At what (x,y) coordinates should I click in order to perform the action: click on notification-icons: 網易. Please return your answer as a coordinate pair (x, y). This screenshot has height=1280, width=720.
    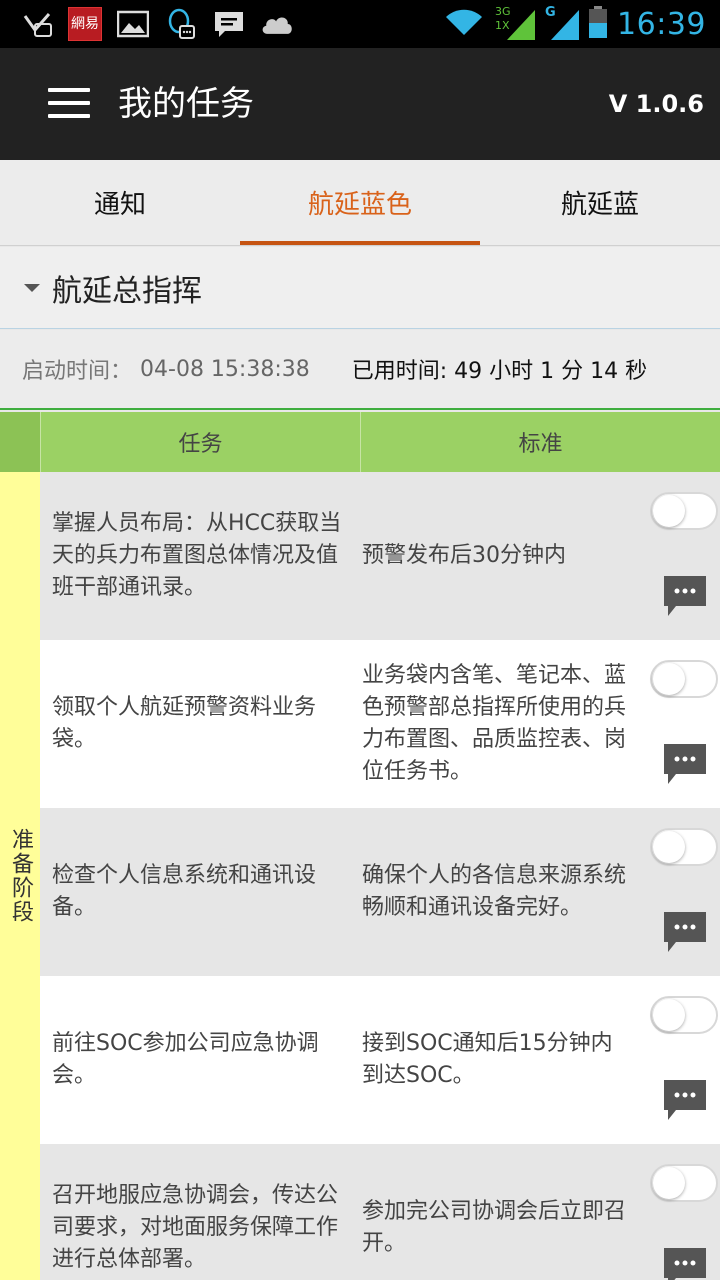
    Looking at the image, I should click on (157, 24).